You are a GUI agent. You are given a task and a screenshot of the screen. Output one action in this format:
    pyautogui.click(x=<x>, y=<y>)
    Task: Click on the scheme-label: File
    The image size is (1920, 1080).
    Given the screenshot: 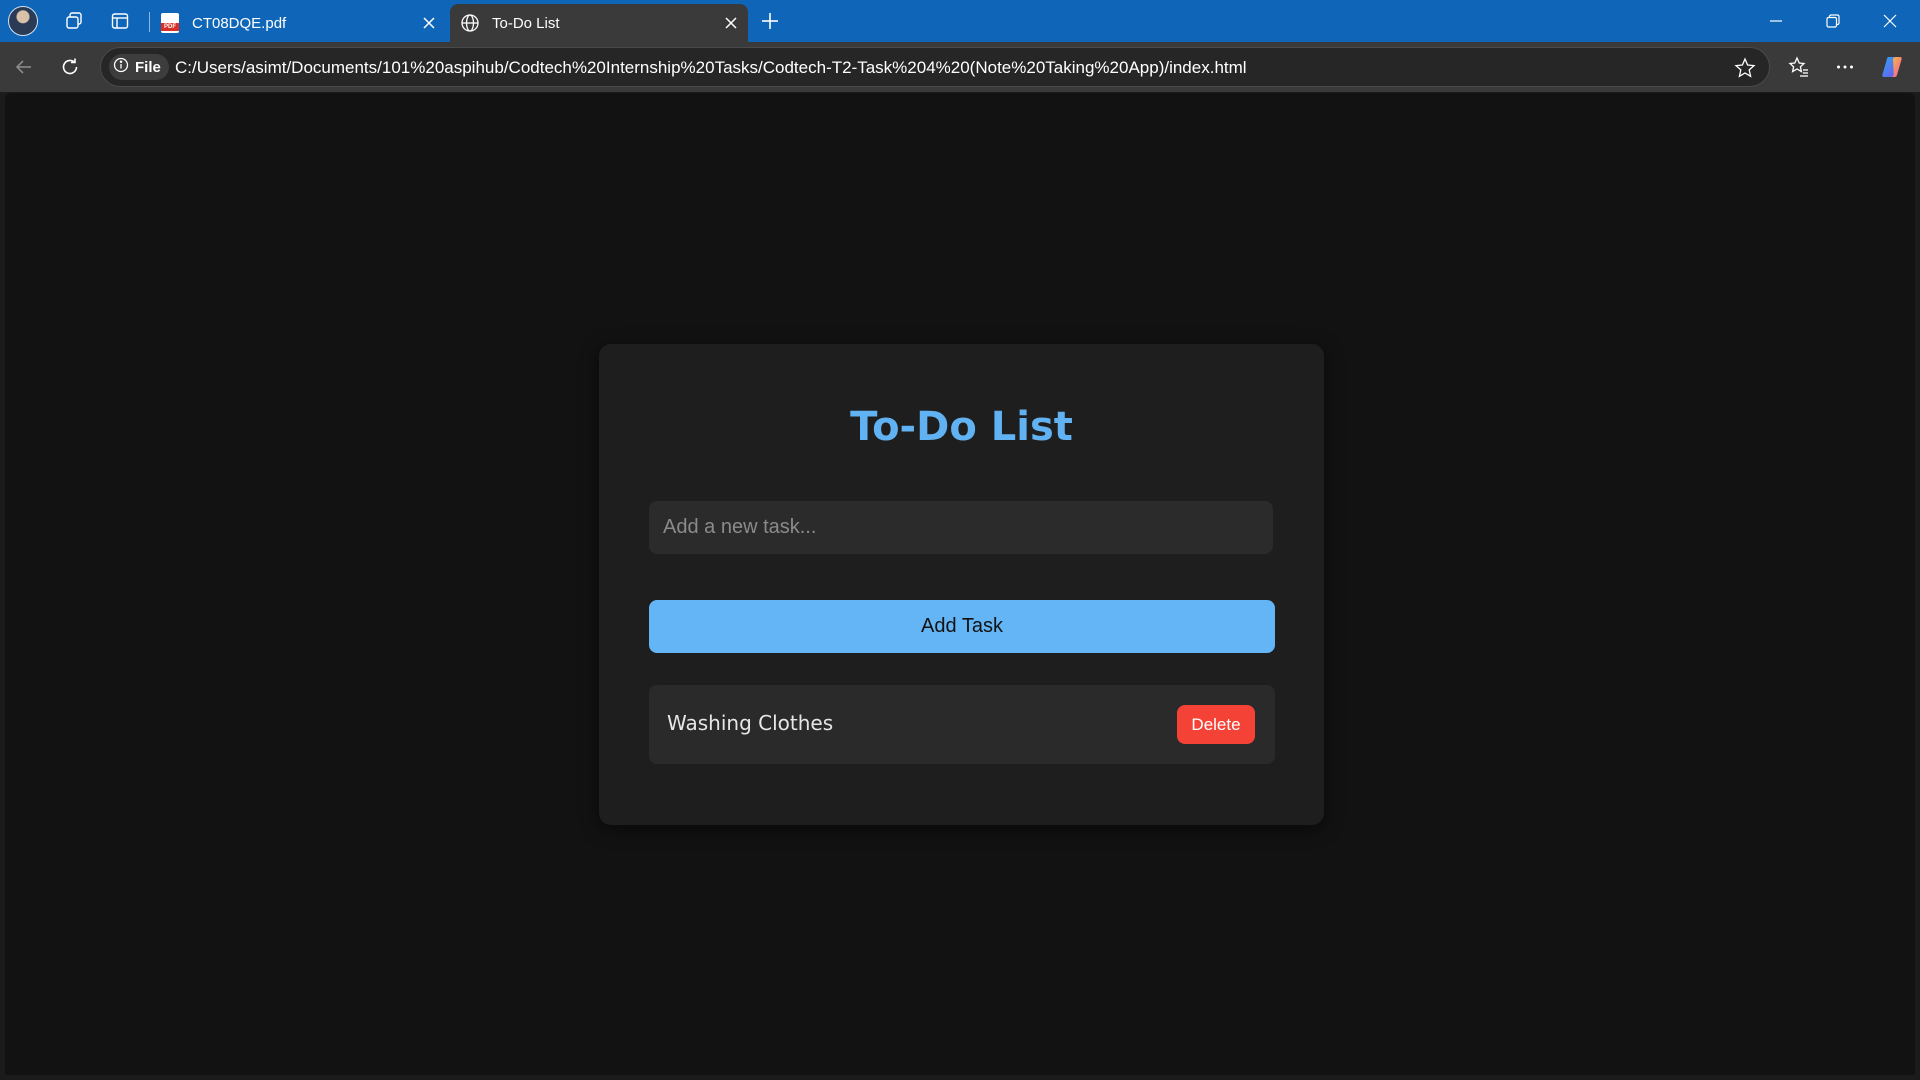 What is the action you would take?
    pyautogui.click(x=148, y=67)
    